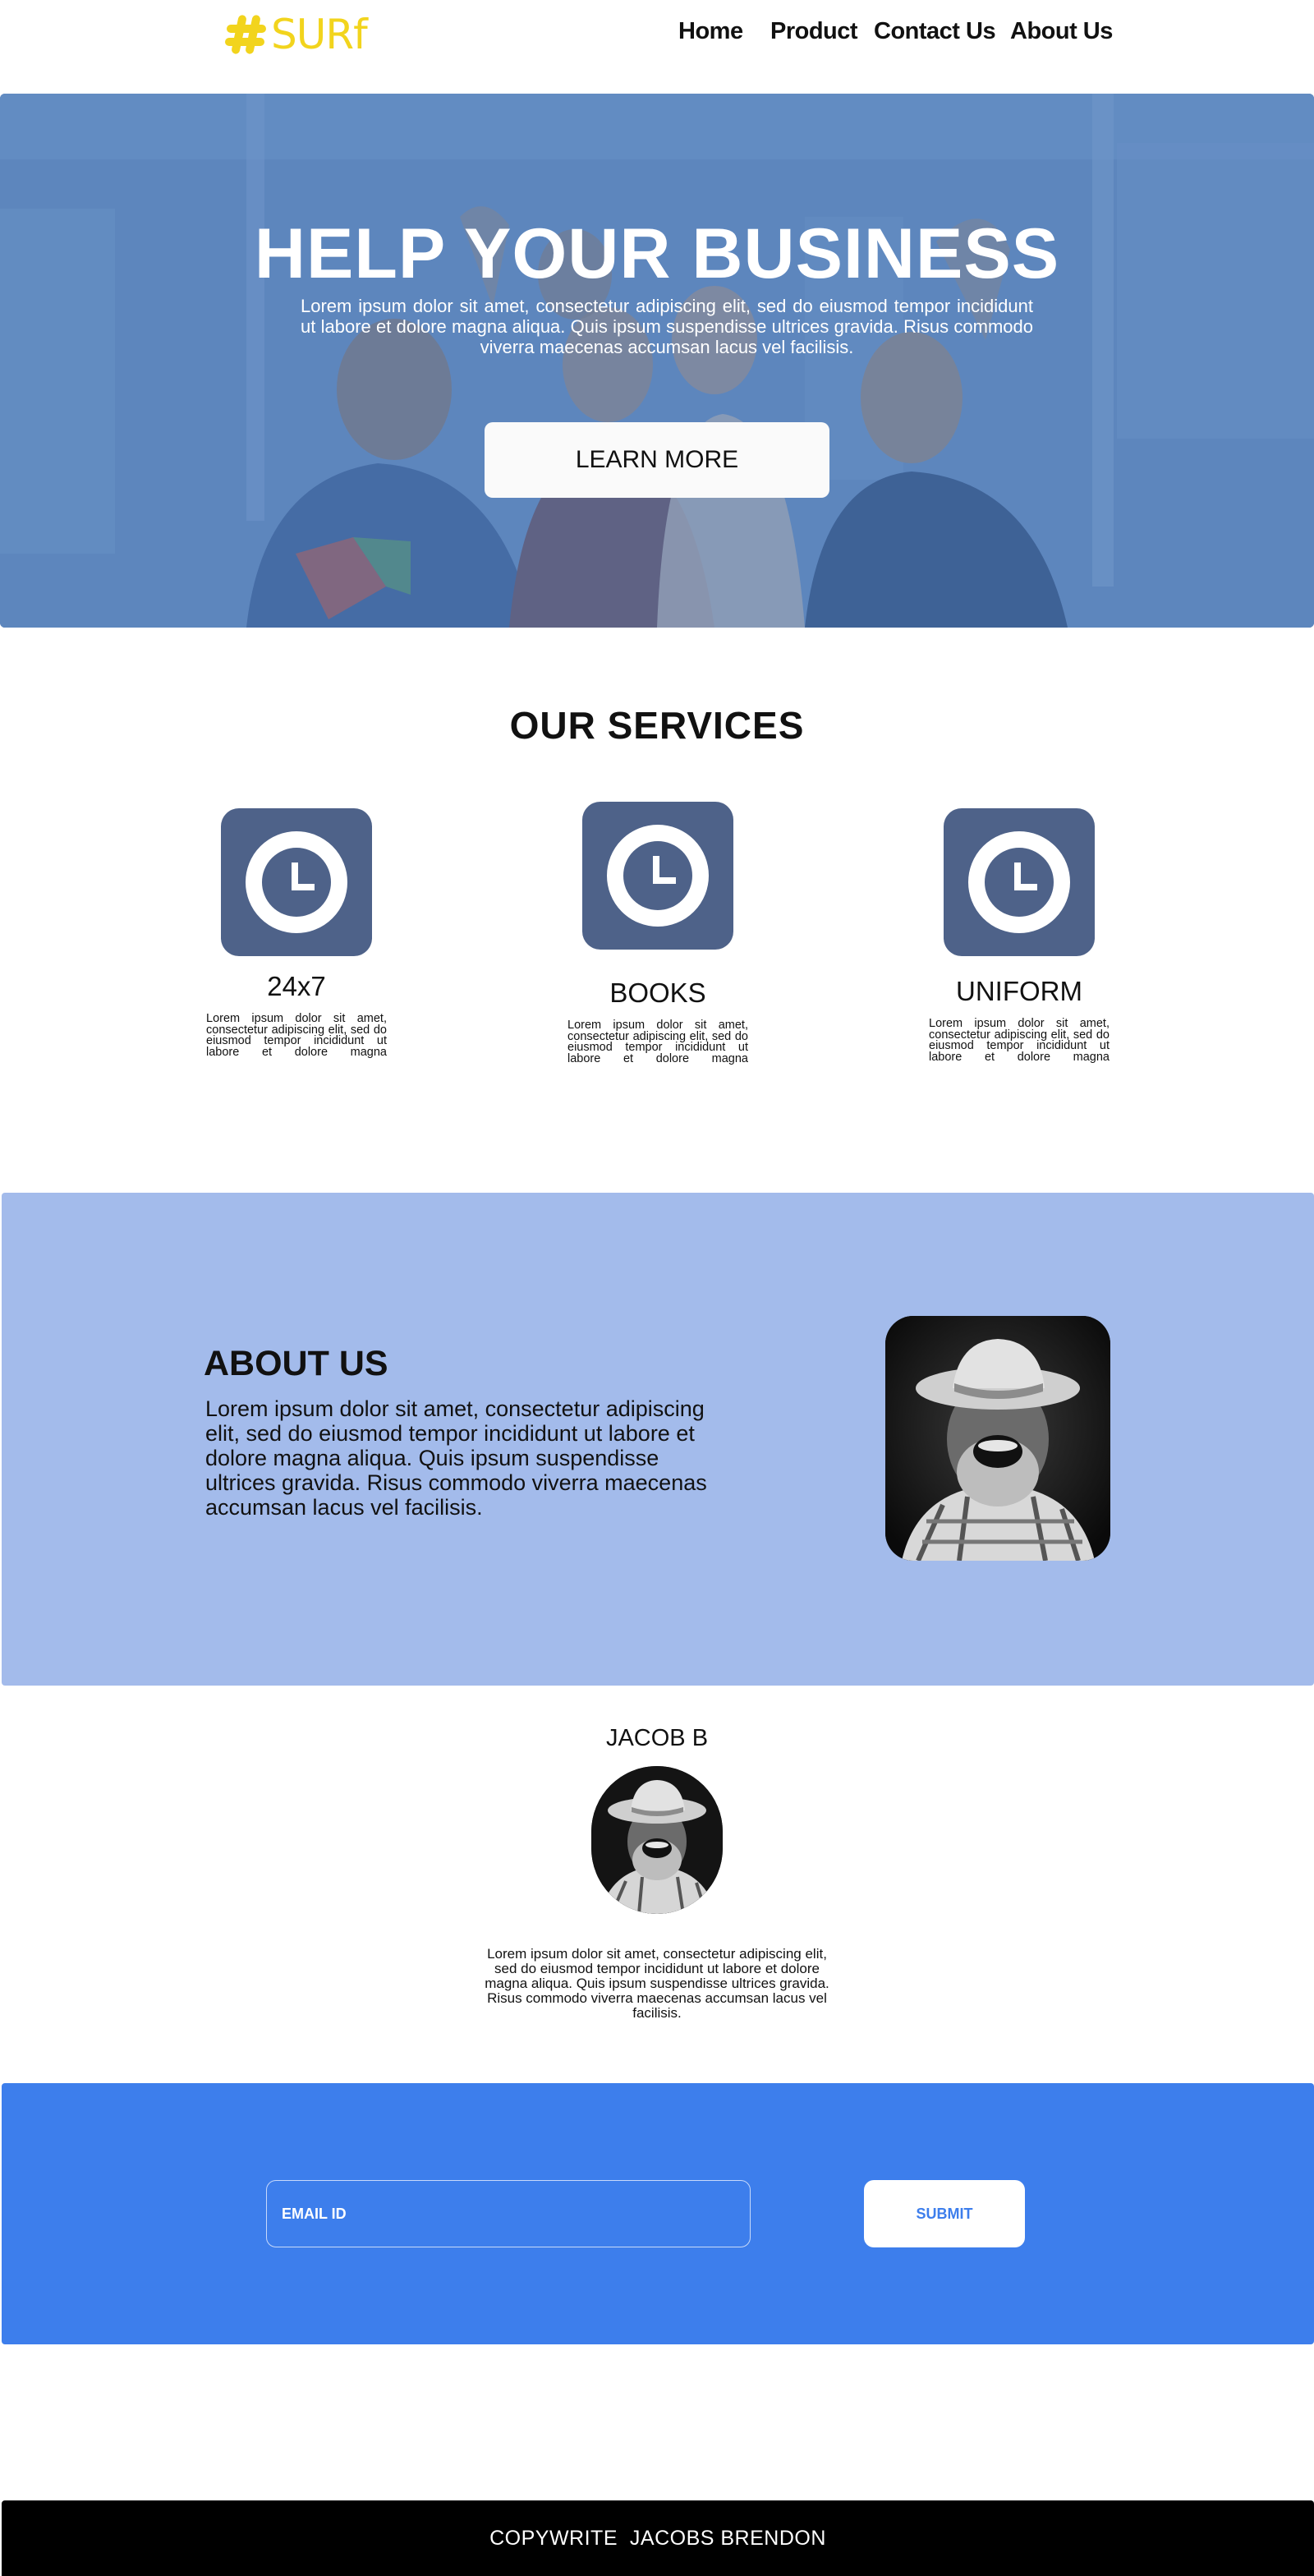 The height and width of the screenshot is (2576, 1314). I want to click on site-footer: COPYWRITE JACOBS BRENDON, so click(658, 2538).